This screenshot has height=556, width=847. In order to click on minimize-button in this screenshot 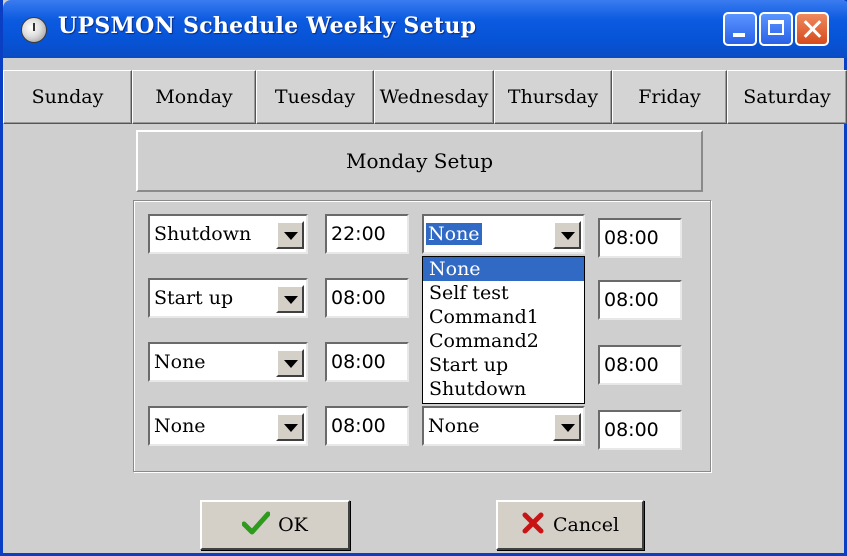, I will do `click(740, 29)`.